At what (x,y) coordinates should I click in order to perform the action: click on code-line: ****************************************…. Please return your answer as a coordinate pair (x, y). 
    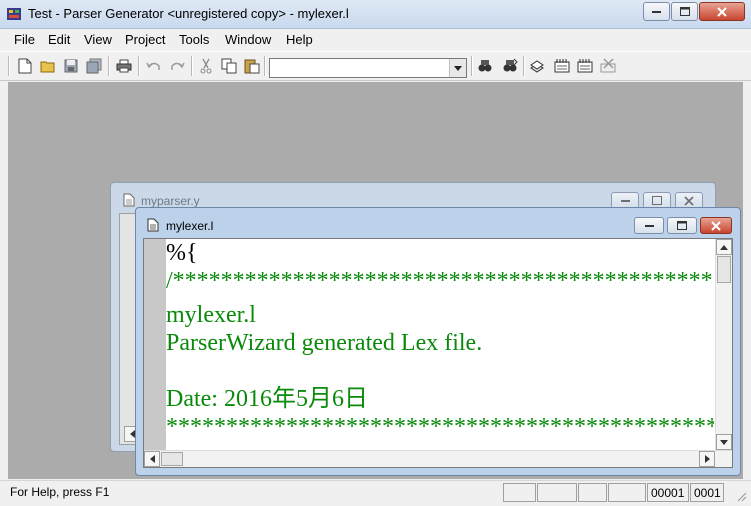
    Looking at the image, I should click on (440, 427).